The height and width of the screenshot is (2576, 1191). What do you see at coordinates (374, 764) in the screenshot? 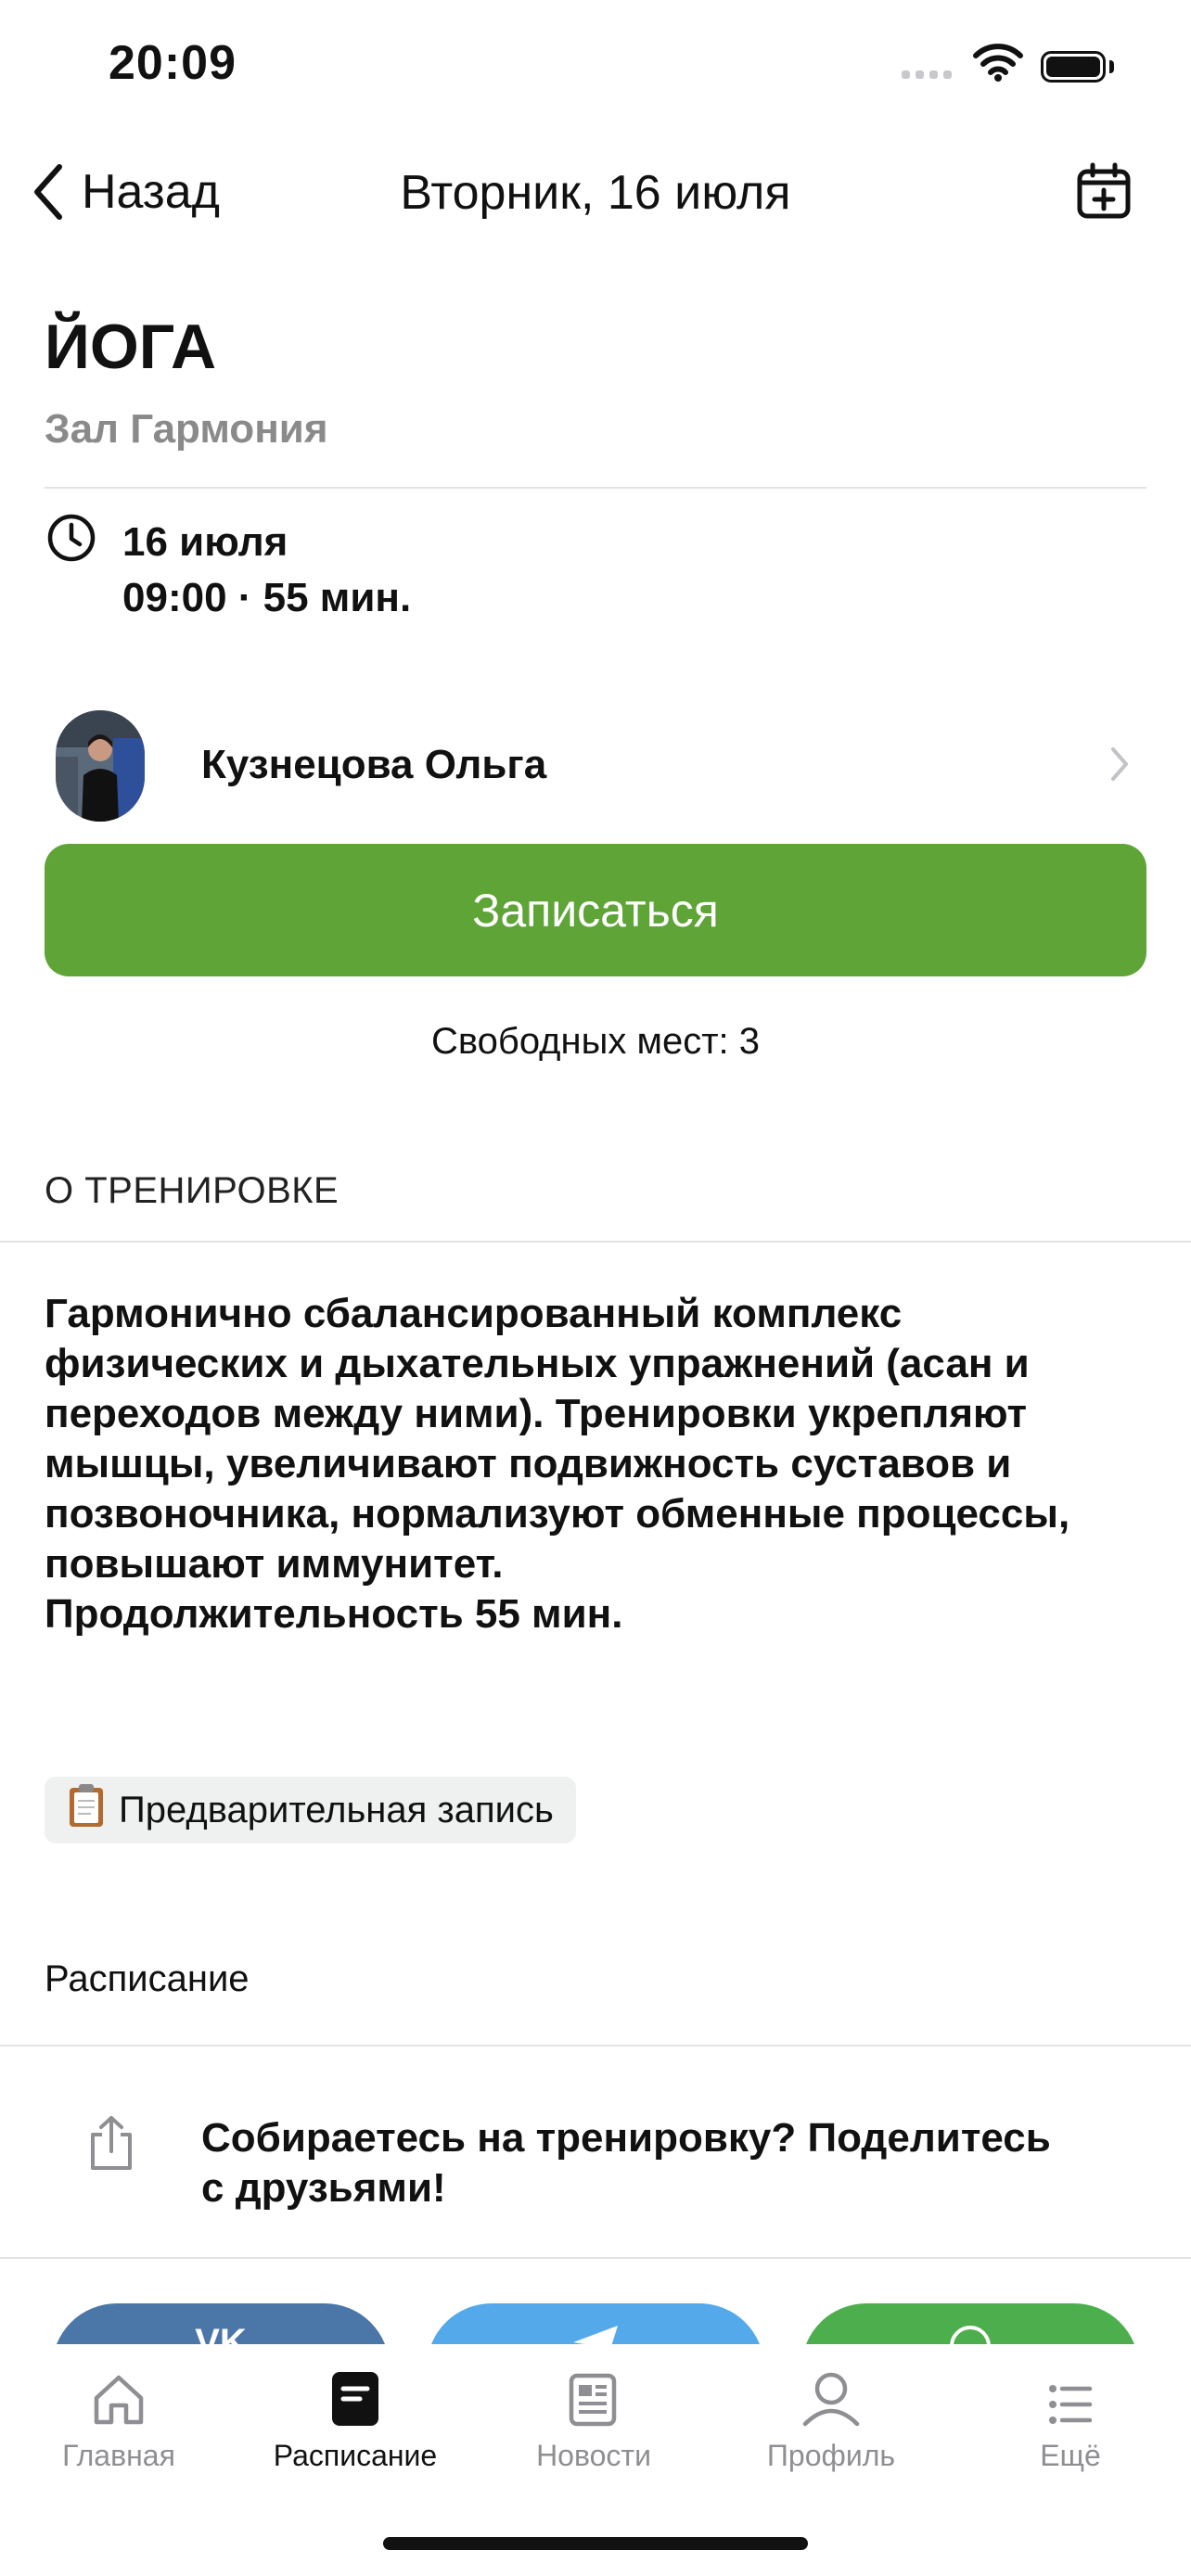
I see `trainer-name: Кузнецова Ольга` at bounding box center [374, 764].